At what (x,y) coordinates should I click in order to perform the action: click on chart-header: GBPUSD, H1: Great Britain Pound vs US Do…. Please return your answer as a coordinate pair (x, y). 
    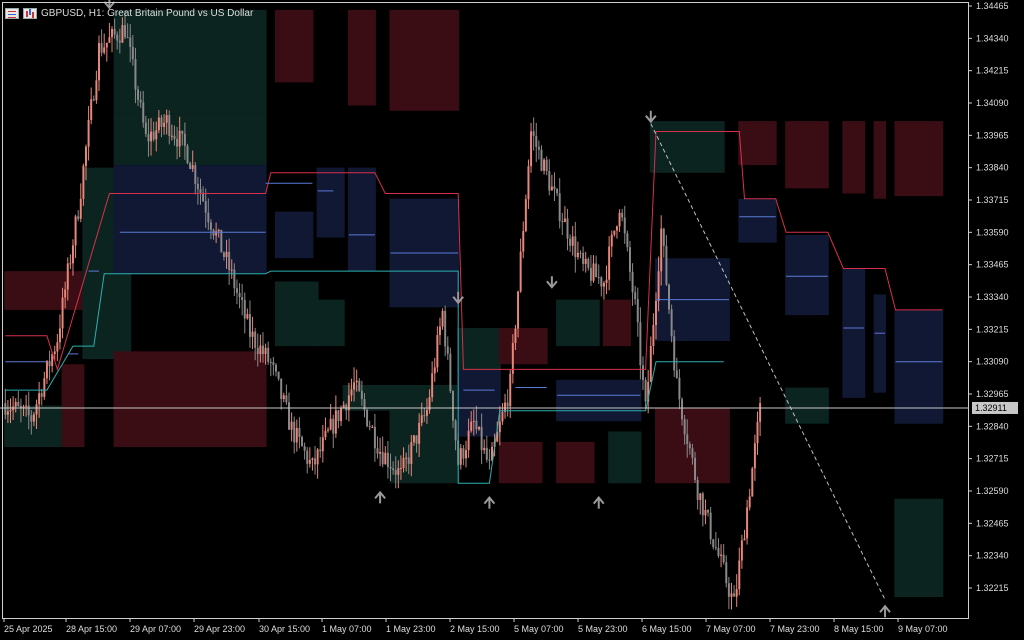
    Looking at the image, I should click on (129, 13).